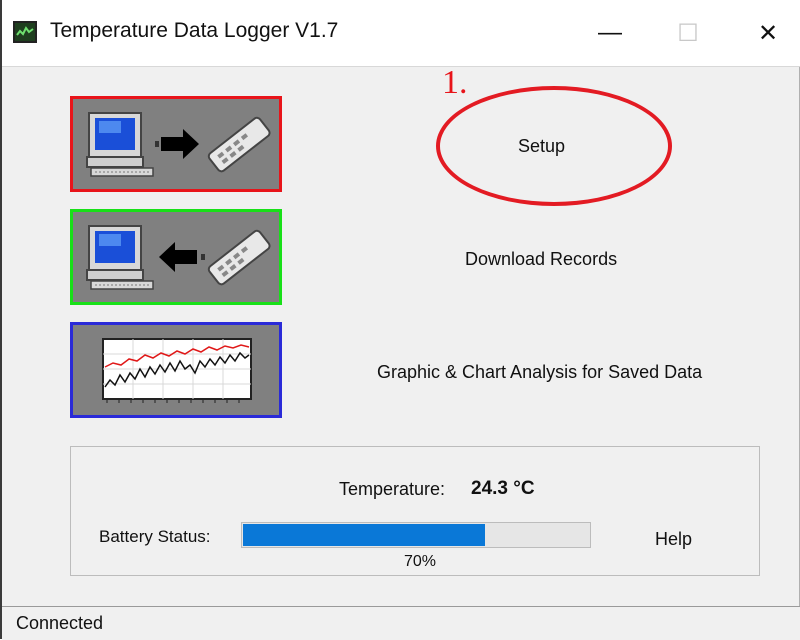 Image resolution: width=800 pixels, height=640 pixels. Describe the element at coordinates (392, 489) in the screenshot. I see `temperature-label: Temperature:` at that location.